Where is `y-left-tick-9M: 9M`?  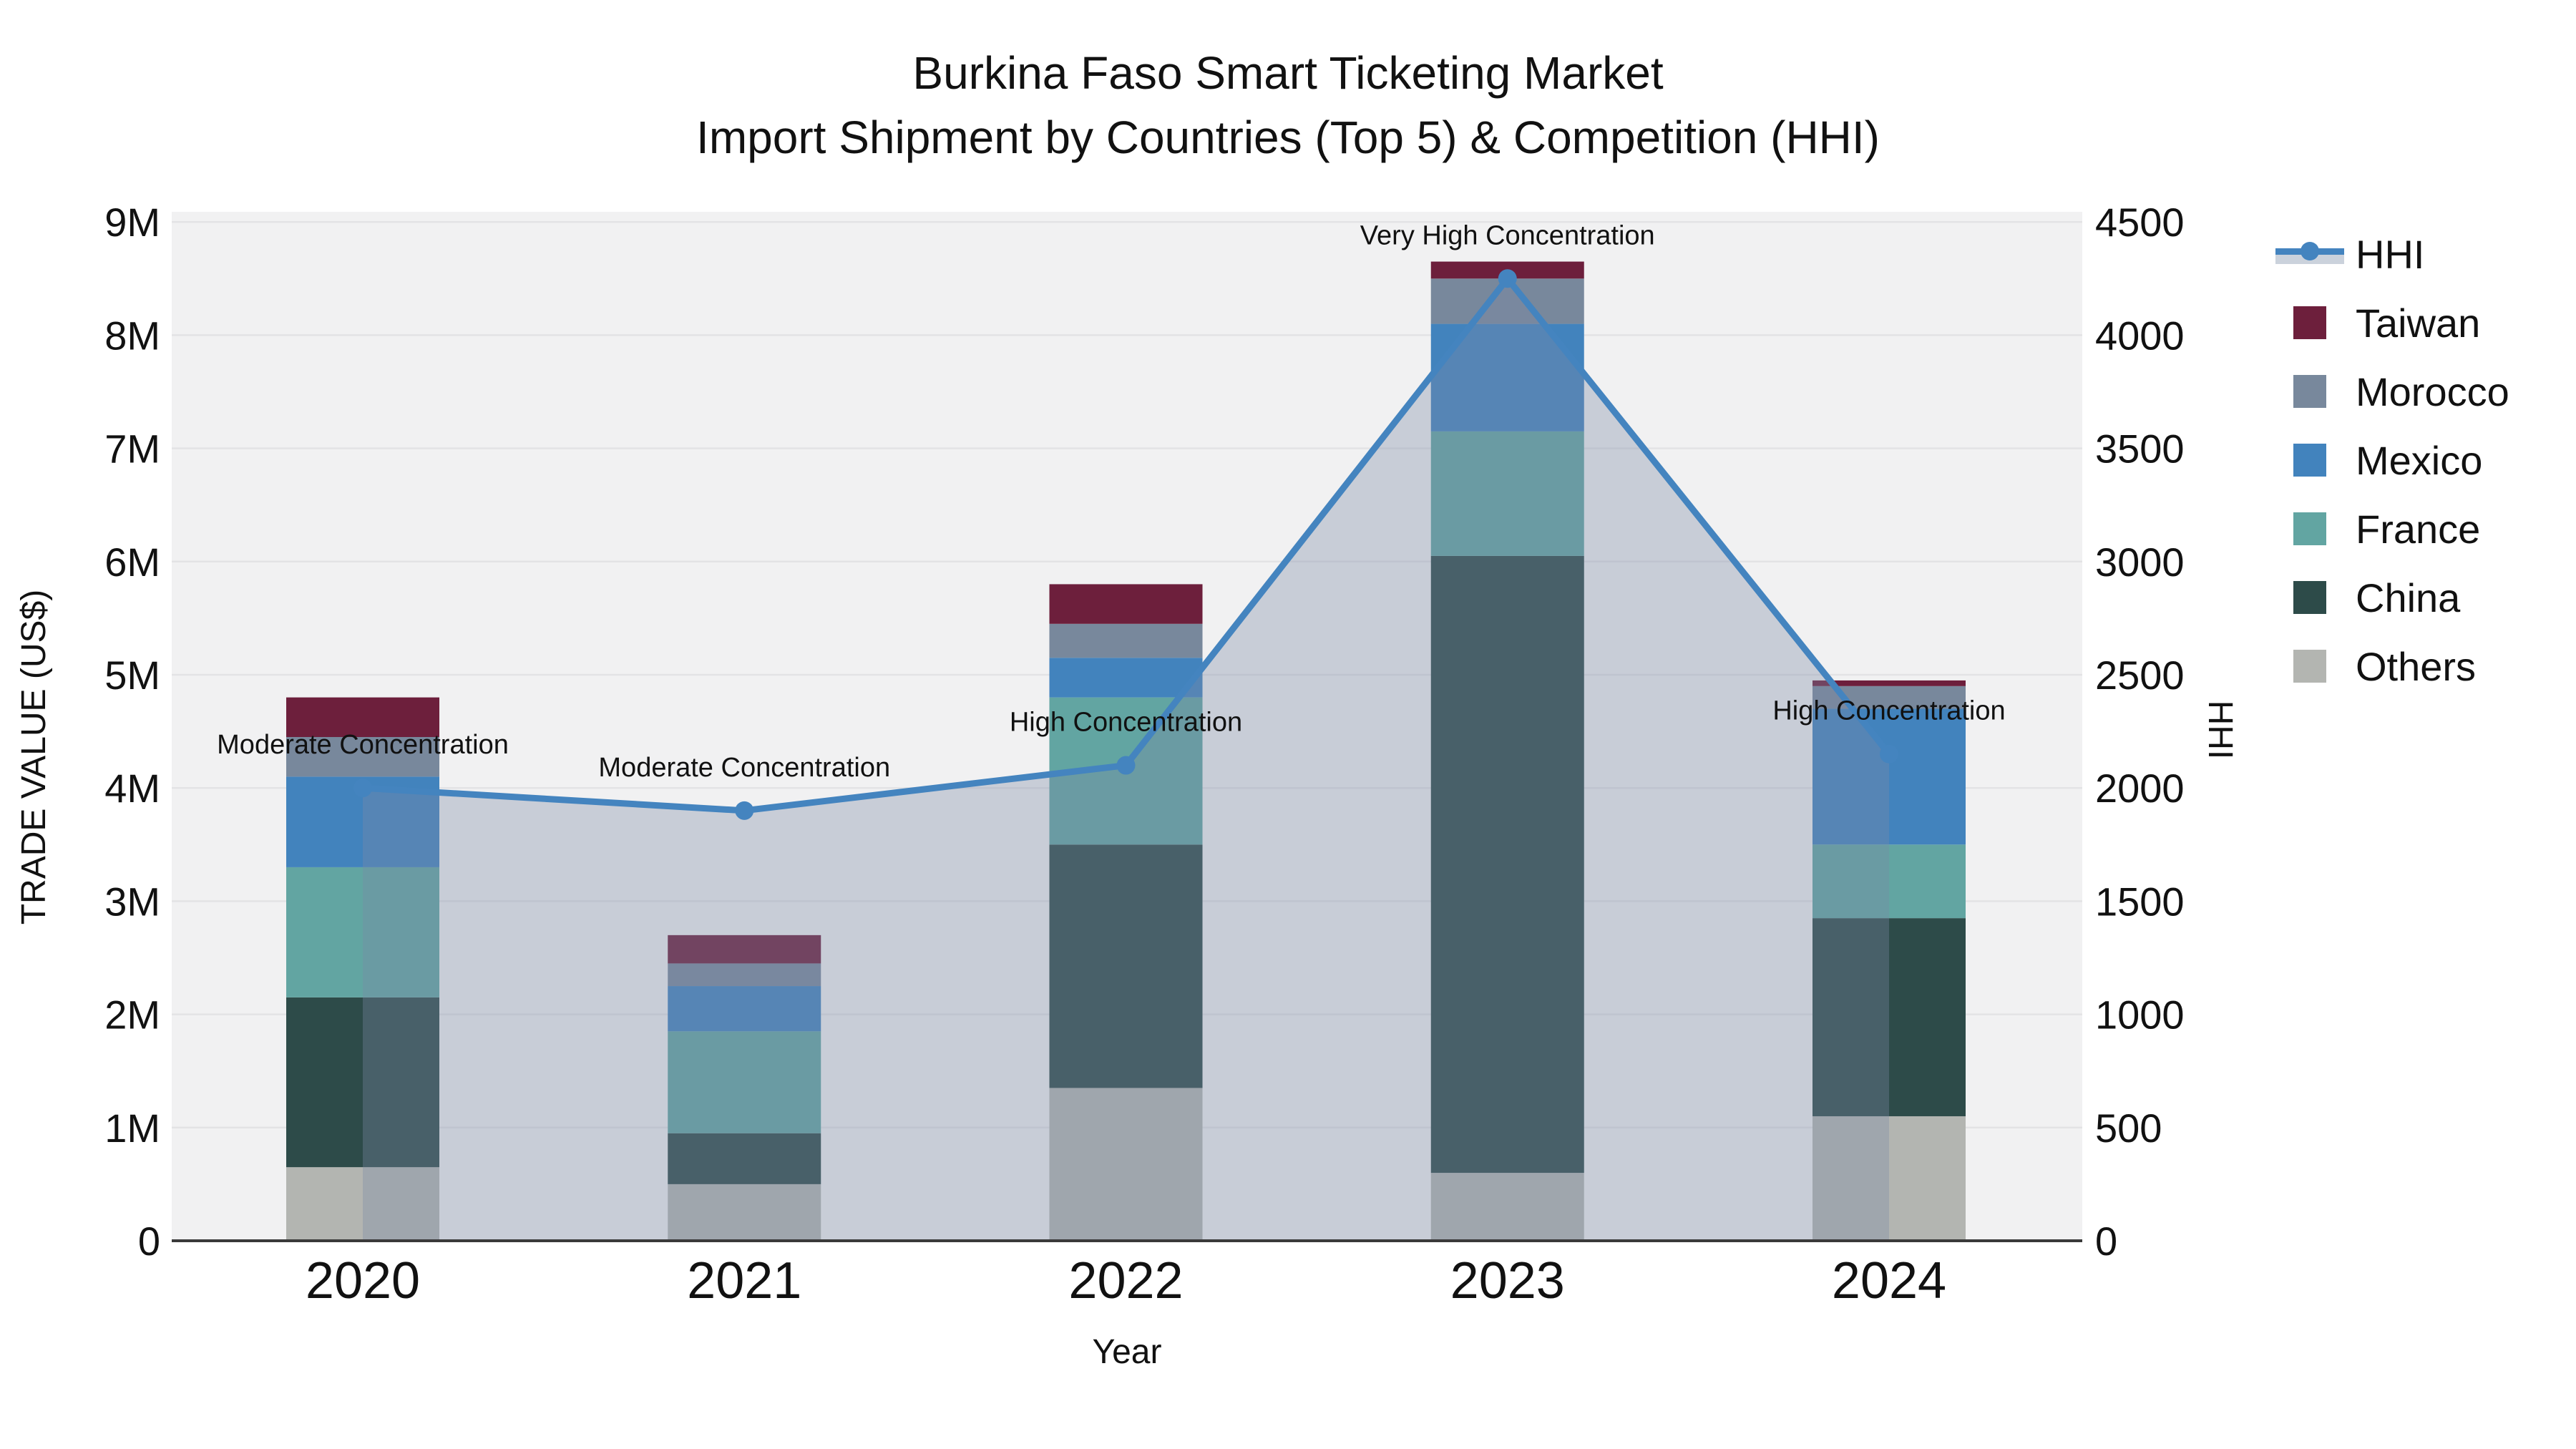
y-left-tick-9M: 9M is located at coordinates (132, 222).